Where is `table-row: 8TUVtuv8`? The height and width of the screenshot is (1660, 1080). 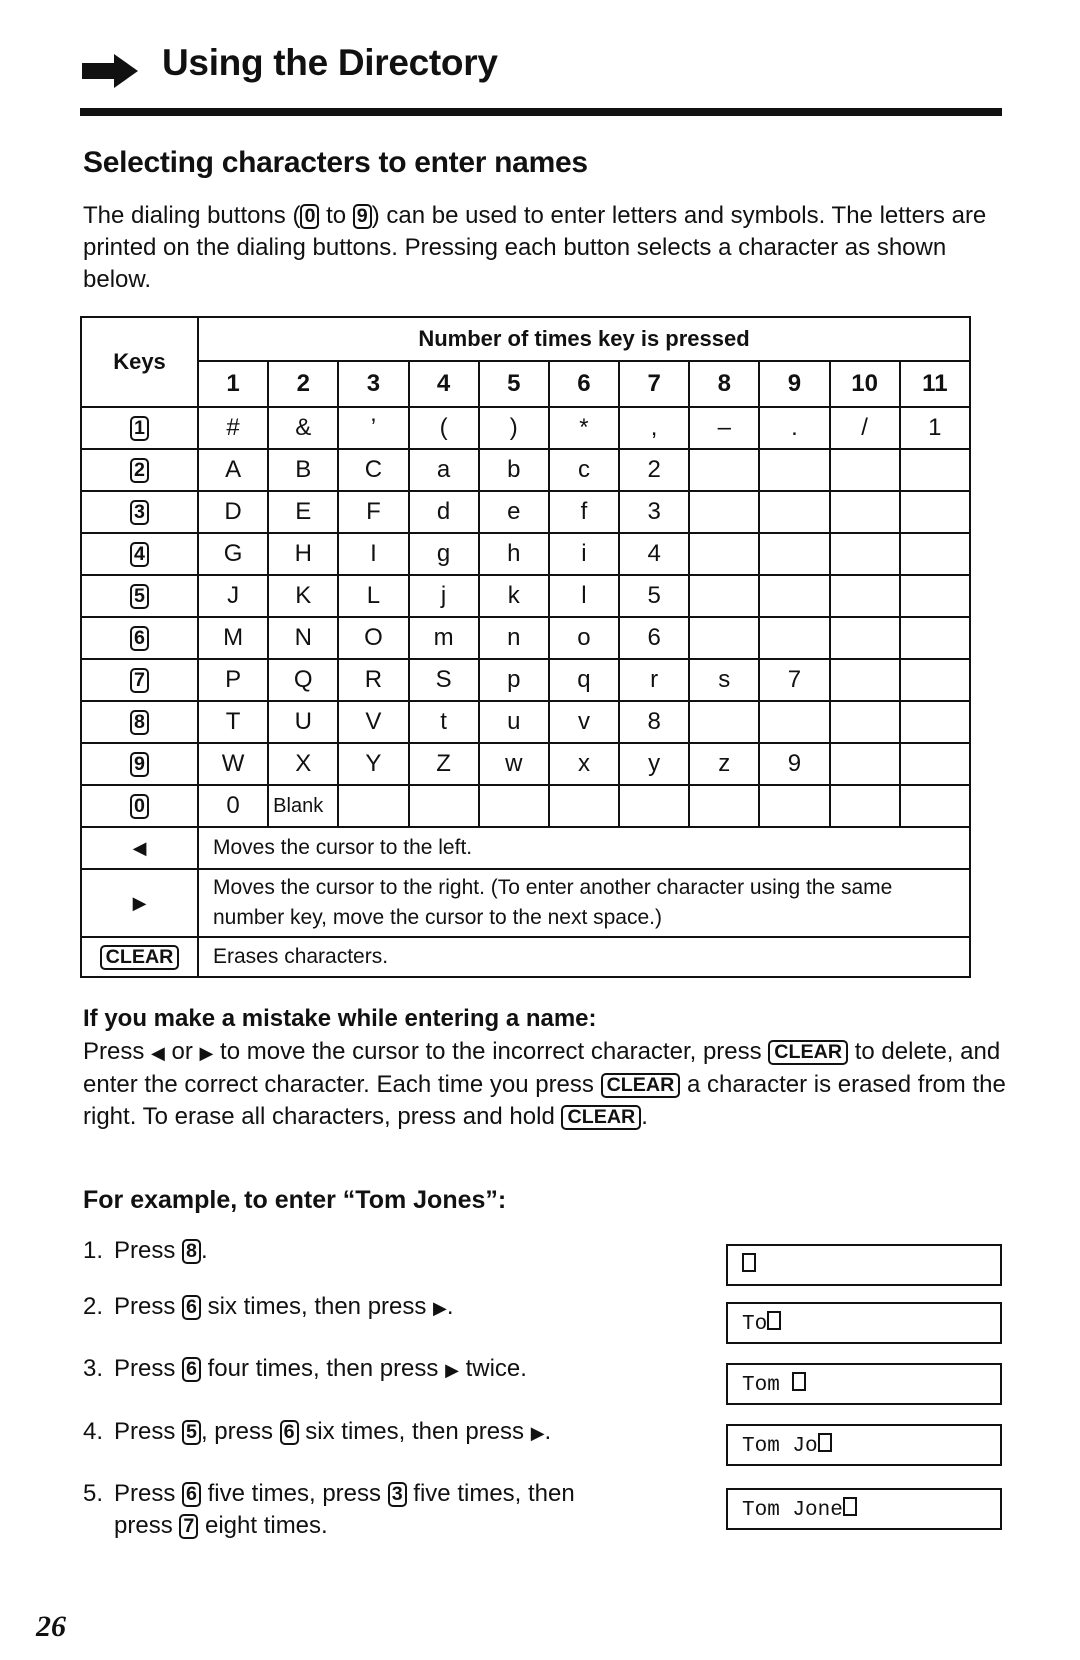 table-row: 8TUVtuv8 is located at coordinates (526, 722).